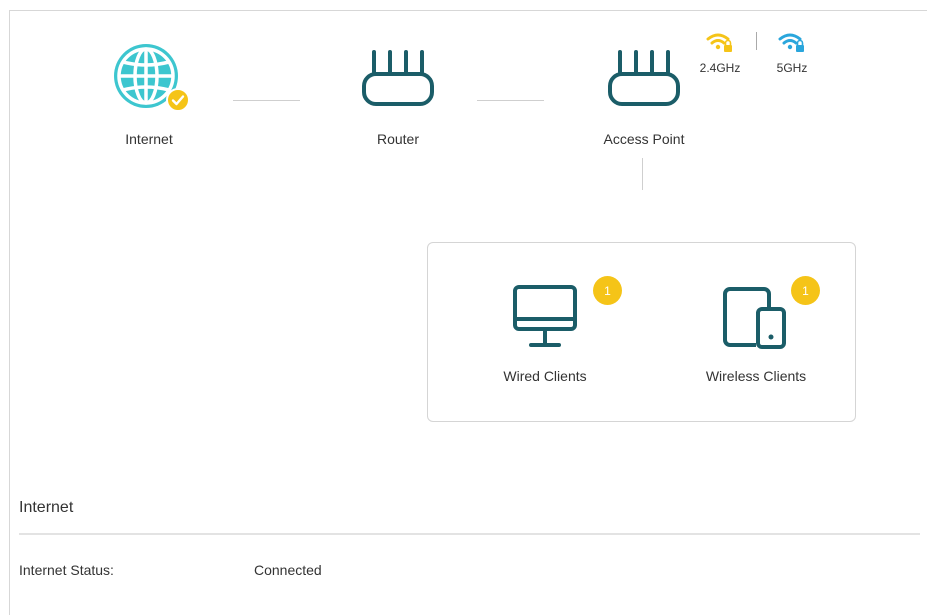  I want to click on access-point-label: Access Point, so click(644, 139).